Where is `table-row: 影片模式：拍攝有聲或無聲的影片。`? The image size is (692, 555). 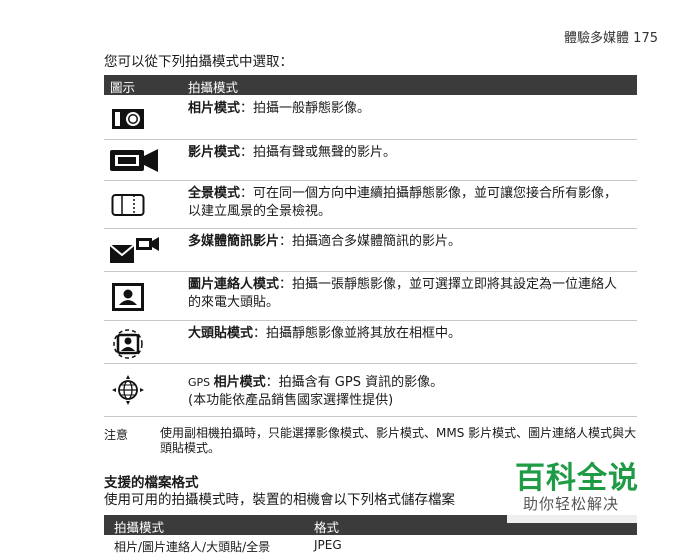 table-row: 影片模式：拍攝有聲或無聲的影片。 is located at coordinates (370, 160).